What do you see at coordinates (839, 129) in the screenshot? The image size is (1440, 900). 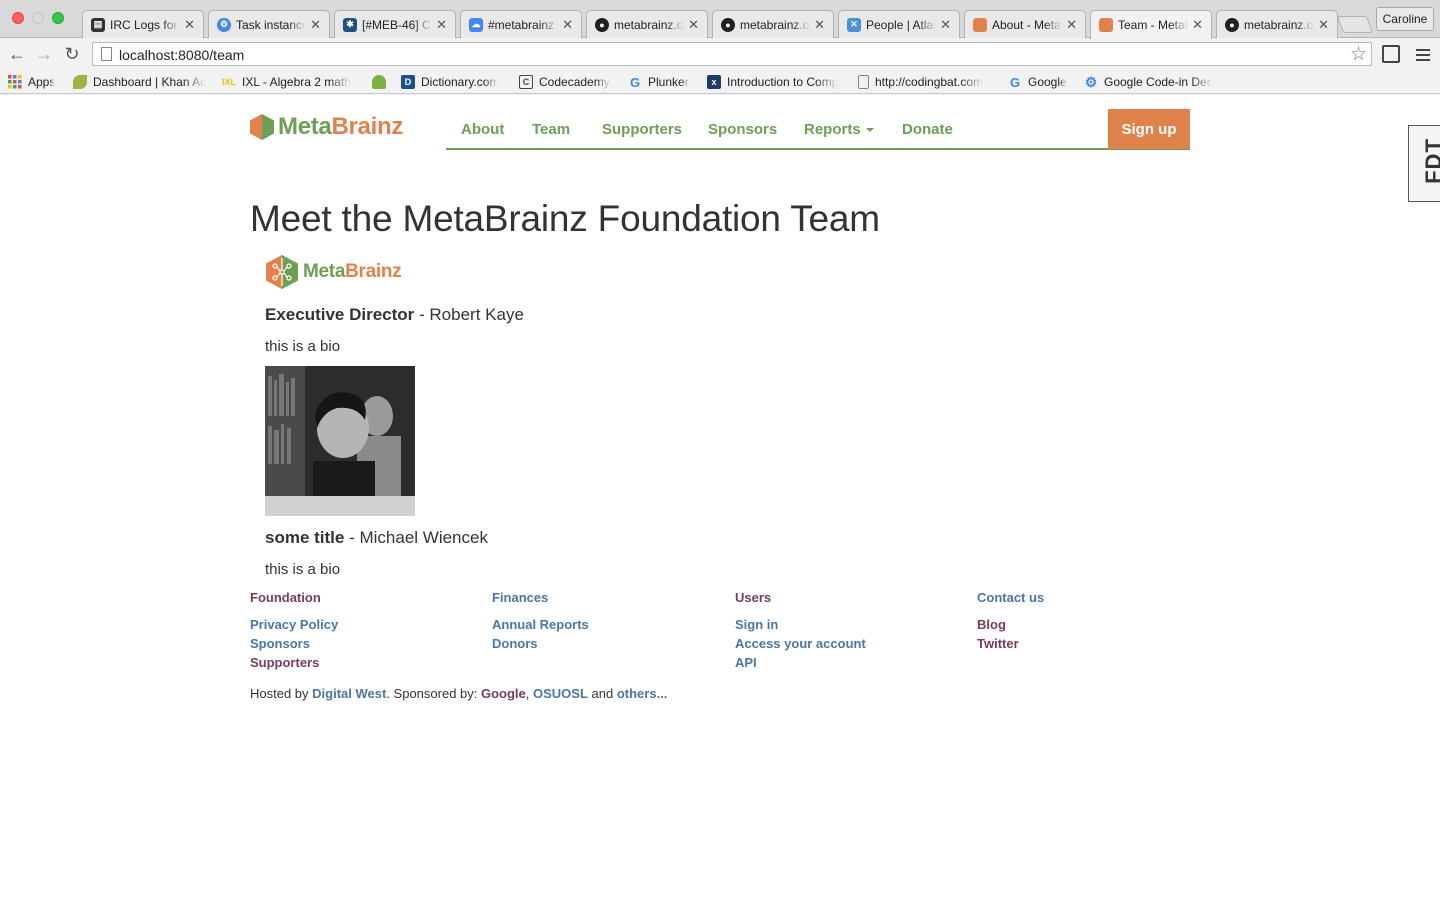 I see `nav-reports: Reports` at bounding box center [839, 129].